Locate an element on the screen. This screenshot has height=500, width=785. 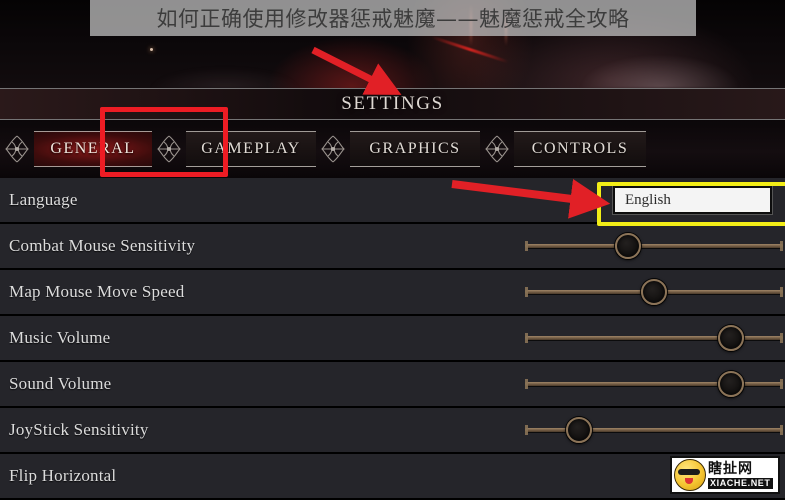
tab-plate: GENERAL is located at coordinates (93, 149).